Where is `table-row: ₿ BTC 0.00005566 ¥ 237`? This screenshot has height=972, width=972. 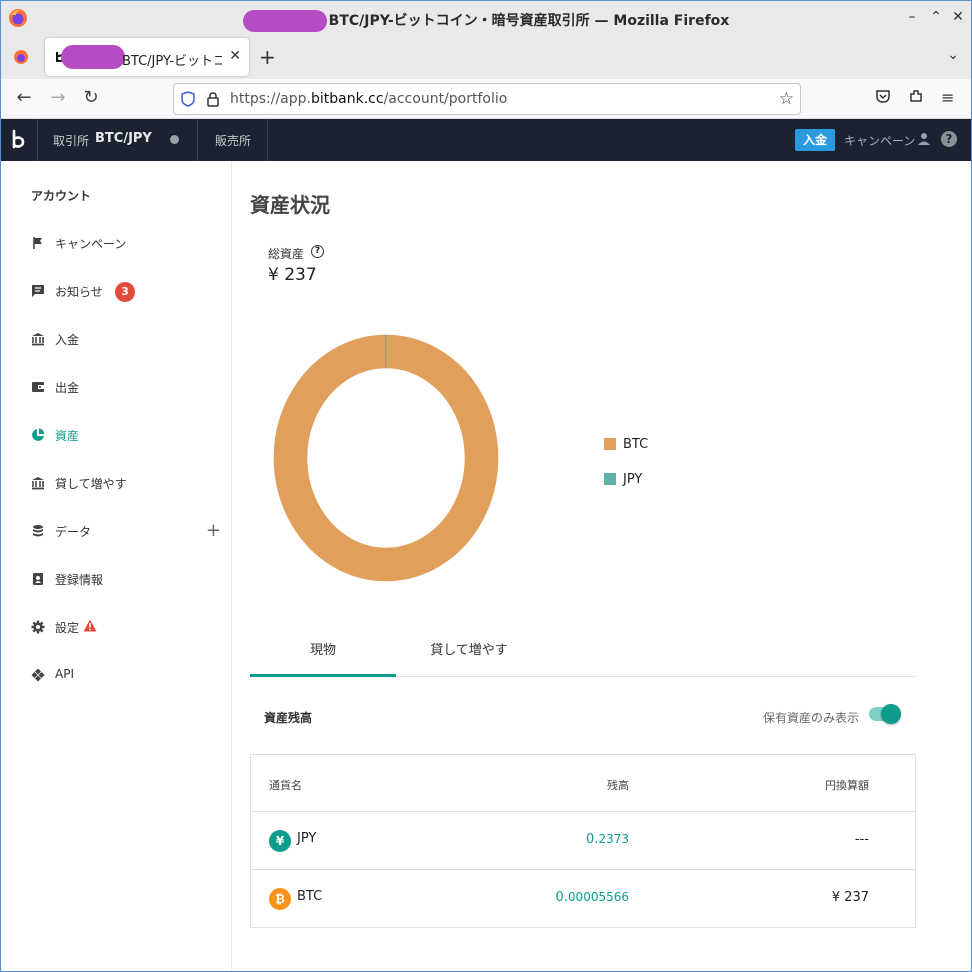 table-row: ₿ BTC 0.00005566 ¥ 237 is located at coordinates (583, 899).